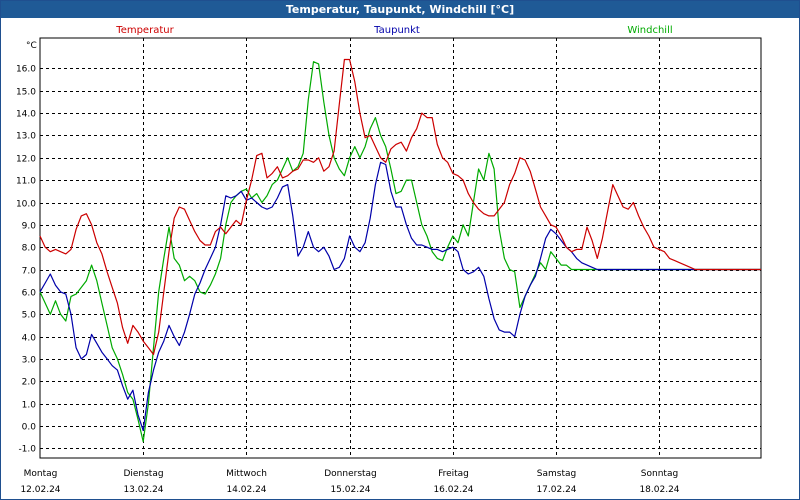 This screenshot has width=800, height=500. What do you see at coordinates (659, 490) in the screenshot?
I see `x-tick-date: 18.02.24` at bounding box center [659, 490].